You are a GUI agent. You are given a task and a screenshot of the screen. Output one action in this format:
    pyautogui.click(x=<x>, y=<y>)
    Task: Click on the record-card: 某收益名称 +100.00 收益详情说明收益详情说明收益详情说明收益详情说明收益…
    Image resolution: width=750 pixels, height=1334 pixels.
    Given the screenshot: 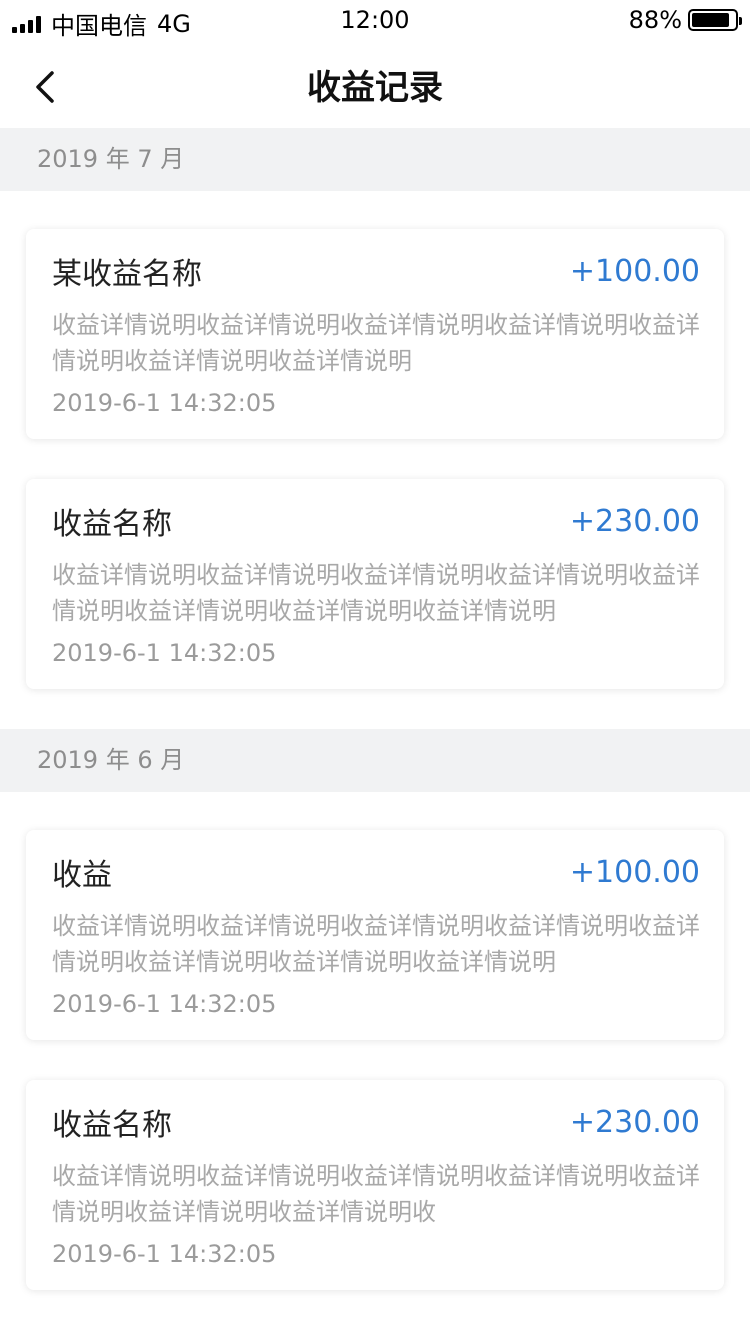 What is the action you would take?
    pyautogui.click(x=375, y=334)
    